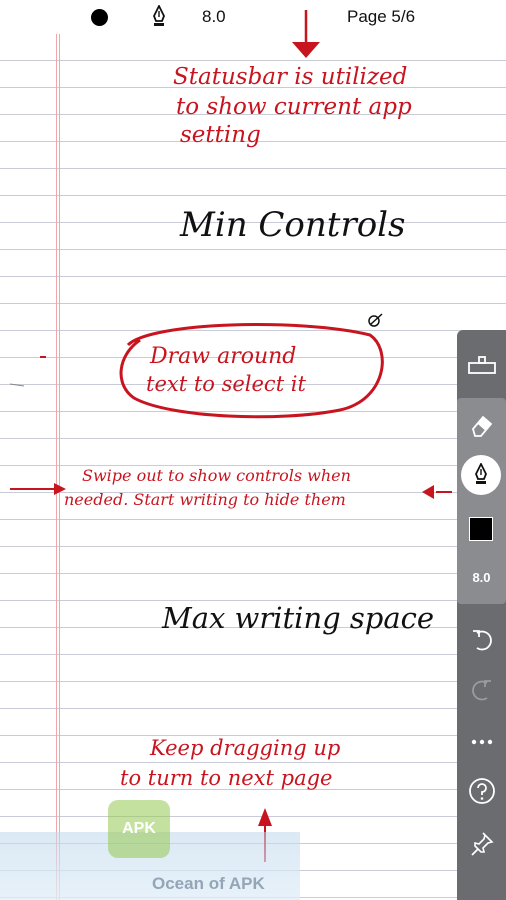  I want to click on help-button, so click(481, 791).